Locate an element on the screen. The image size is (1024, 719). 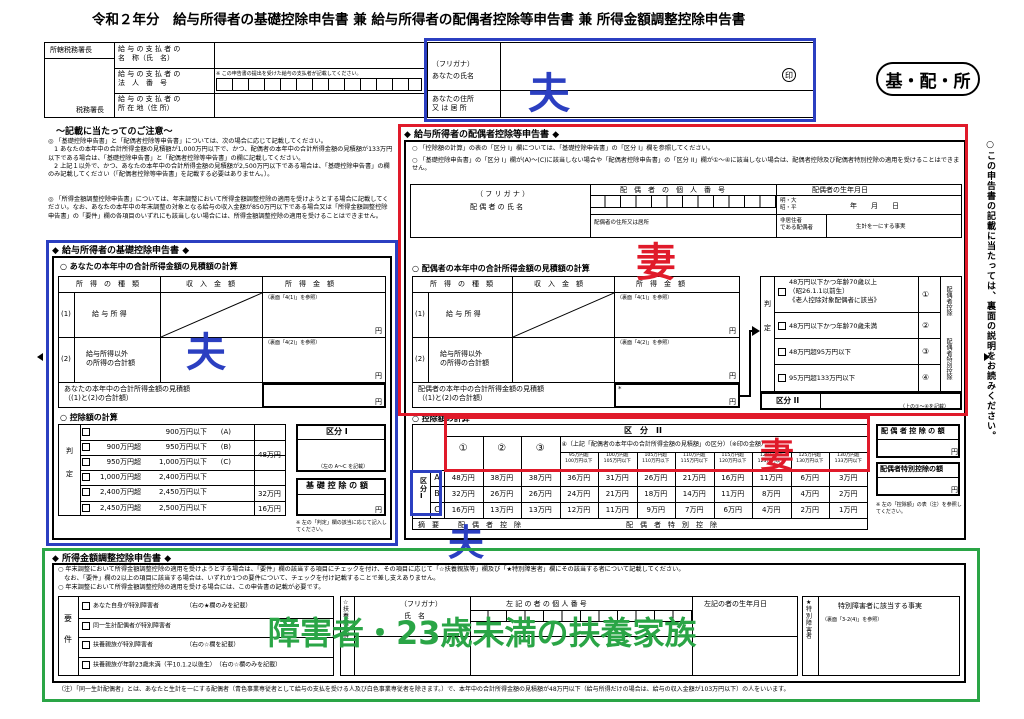
payer-address-label: 給 与 の 支 払 者 の 所 在 地（住 所） is located at coordinates (149, 103).